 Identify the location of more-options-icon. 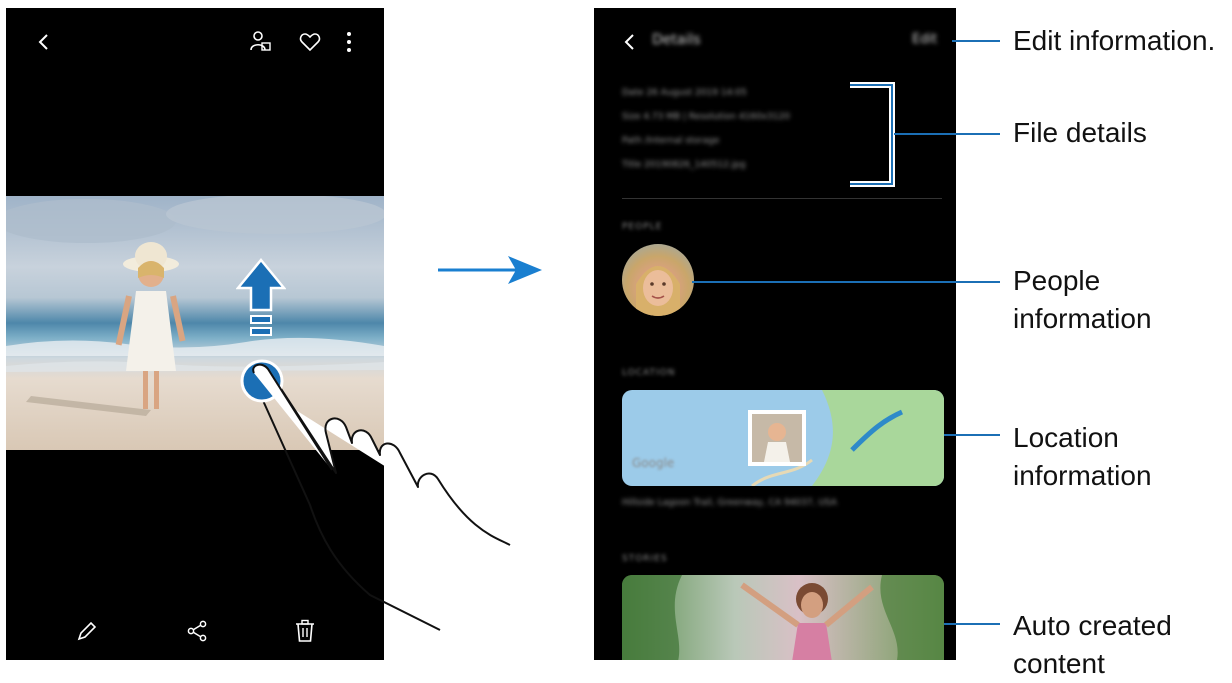
(349, 42).